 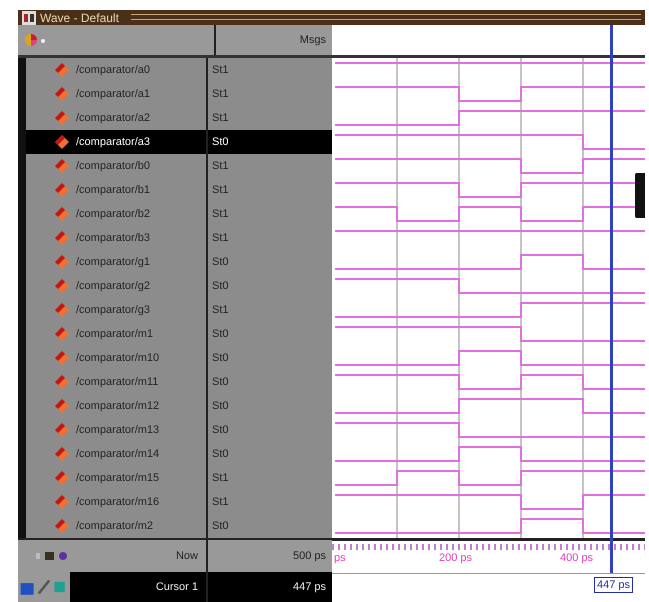 What do you see at coordinates (118, 430) in the screenshot?
I see `signal-name: /comparator/m13` at bounding box center [118, 430].